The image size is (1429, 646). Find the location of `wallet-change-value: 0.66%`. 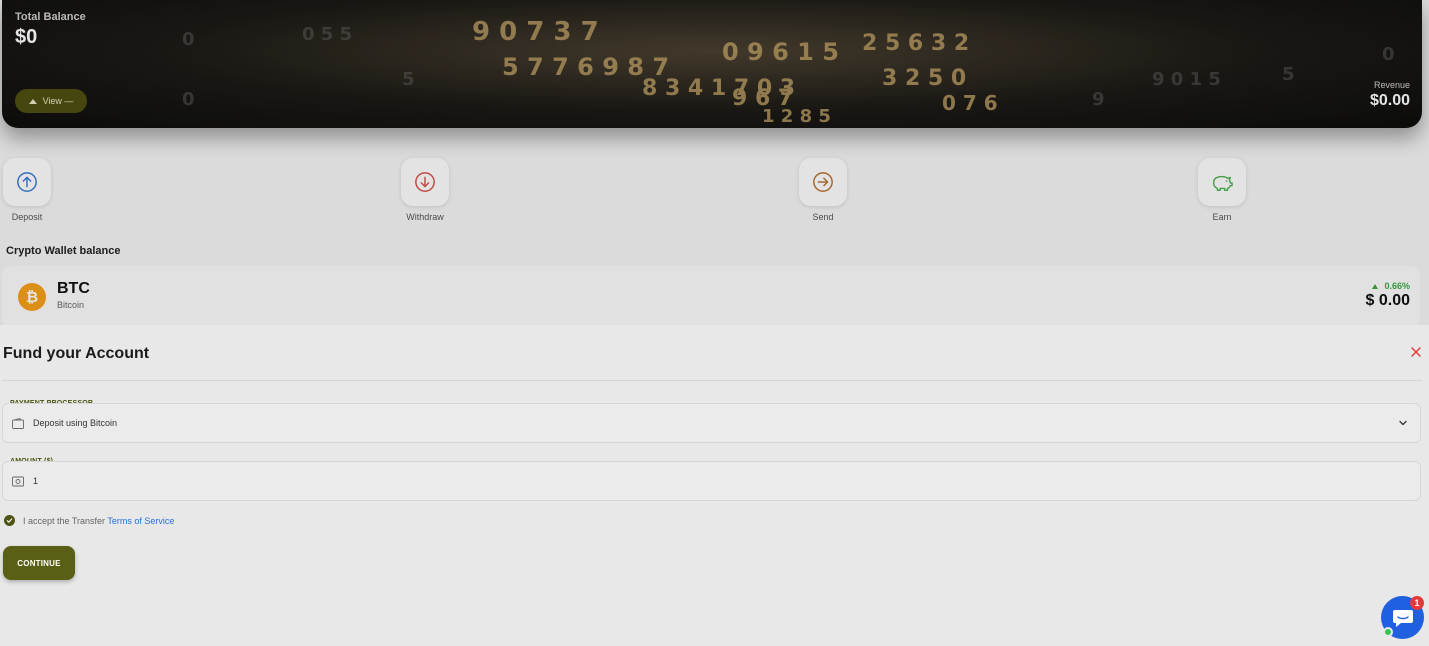

wallet-change-value: 0.66% is located at coordinates (1397, 286).